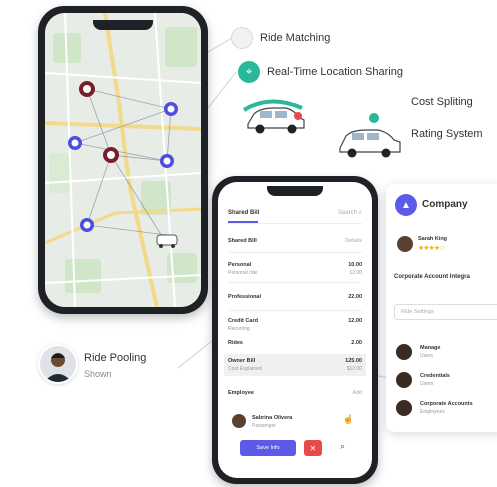 The image size is (497, 487). I want to click on bill-header: Shared Bill Search ⌕, so click(295, 216).